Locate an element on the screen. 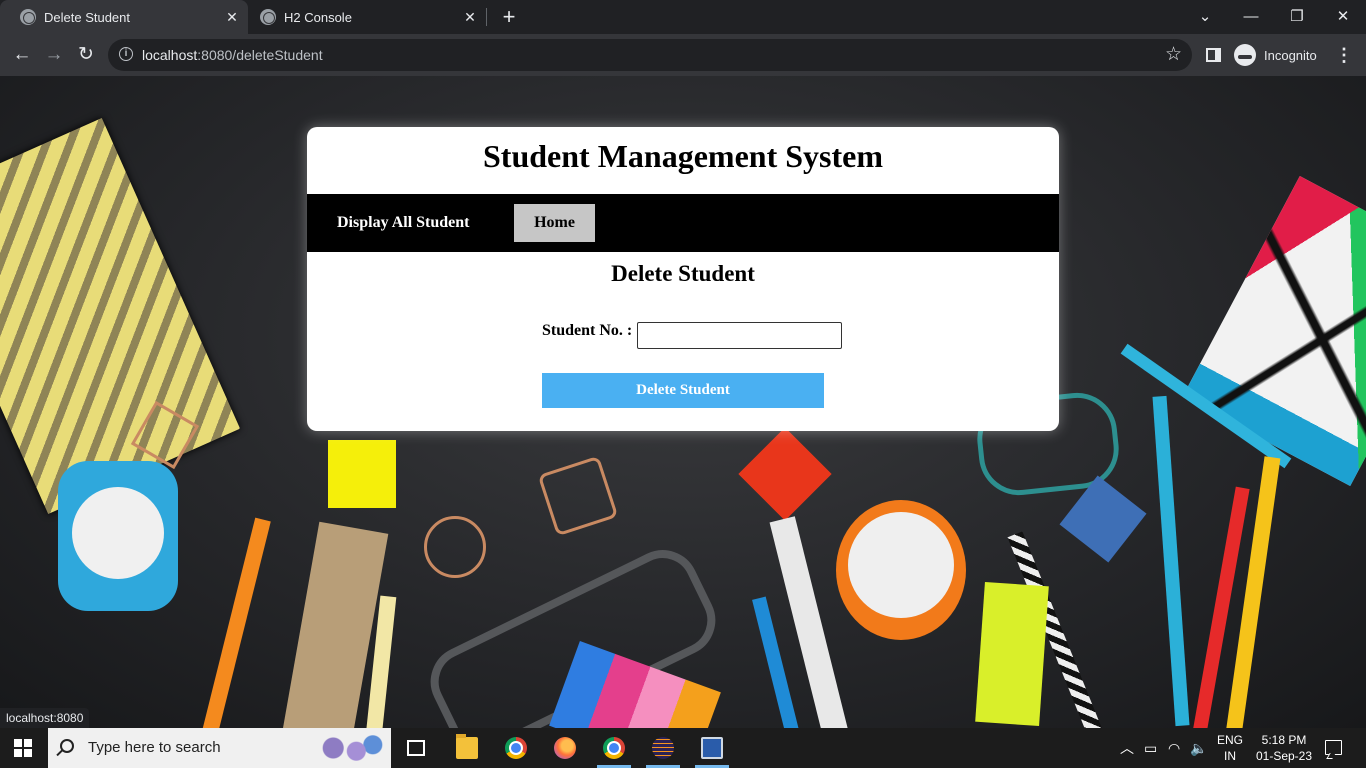 The width and height of the screenshot is (1366, 768). clock-time: 5:18 PM is located at coordinates (1284, 740).